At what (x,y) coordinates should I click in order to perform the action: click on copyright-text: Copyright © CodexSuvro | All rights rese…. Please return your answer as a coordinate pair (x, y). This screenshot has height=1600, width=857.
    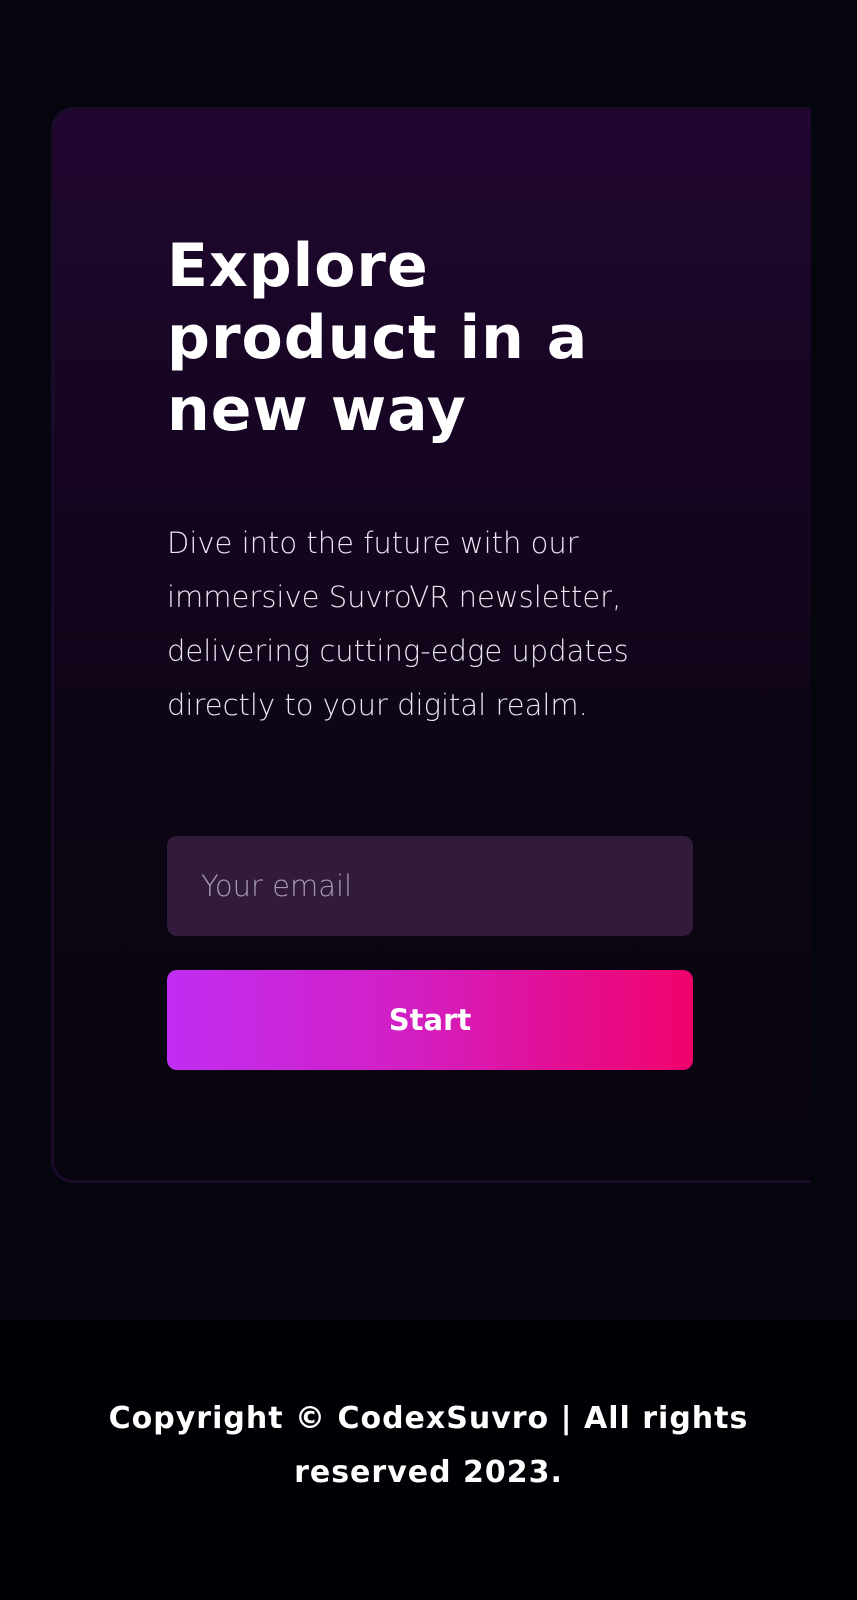
    Looking at the image, I should click on (428, 1445).